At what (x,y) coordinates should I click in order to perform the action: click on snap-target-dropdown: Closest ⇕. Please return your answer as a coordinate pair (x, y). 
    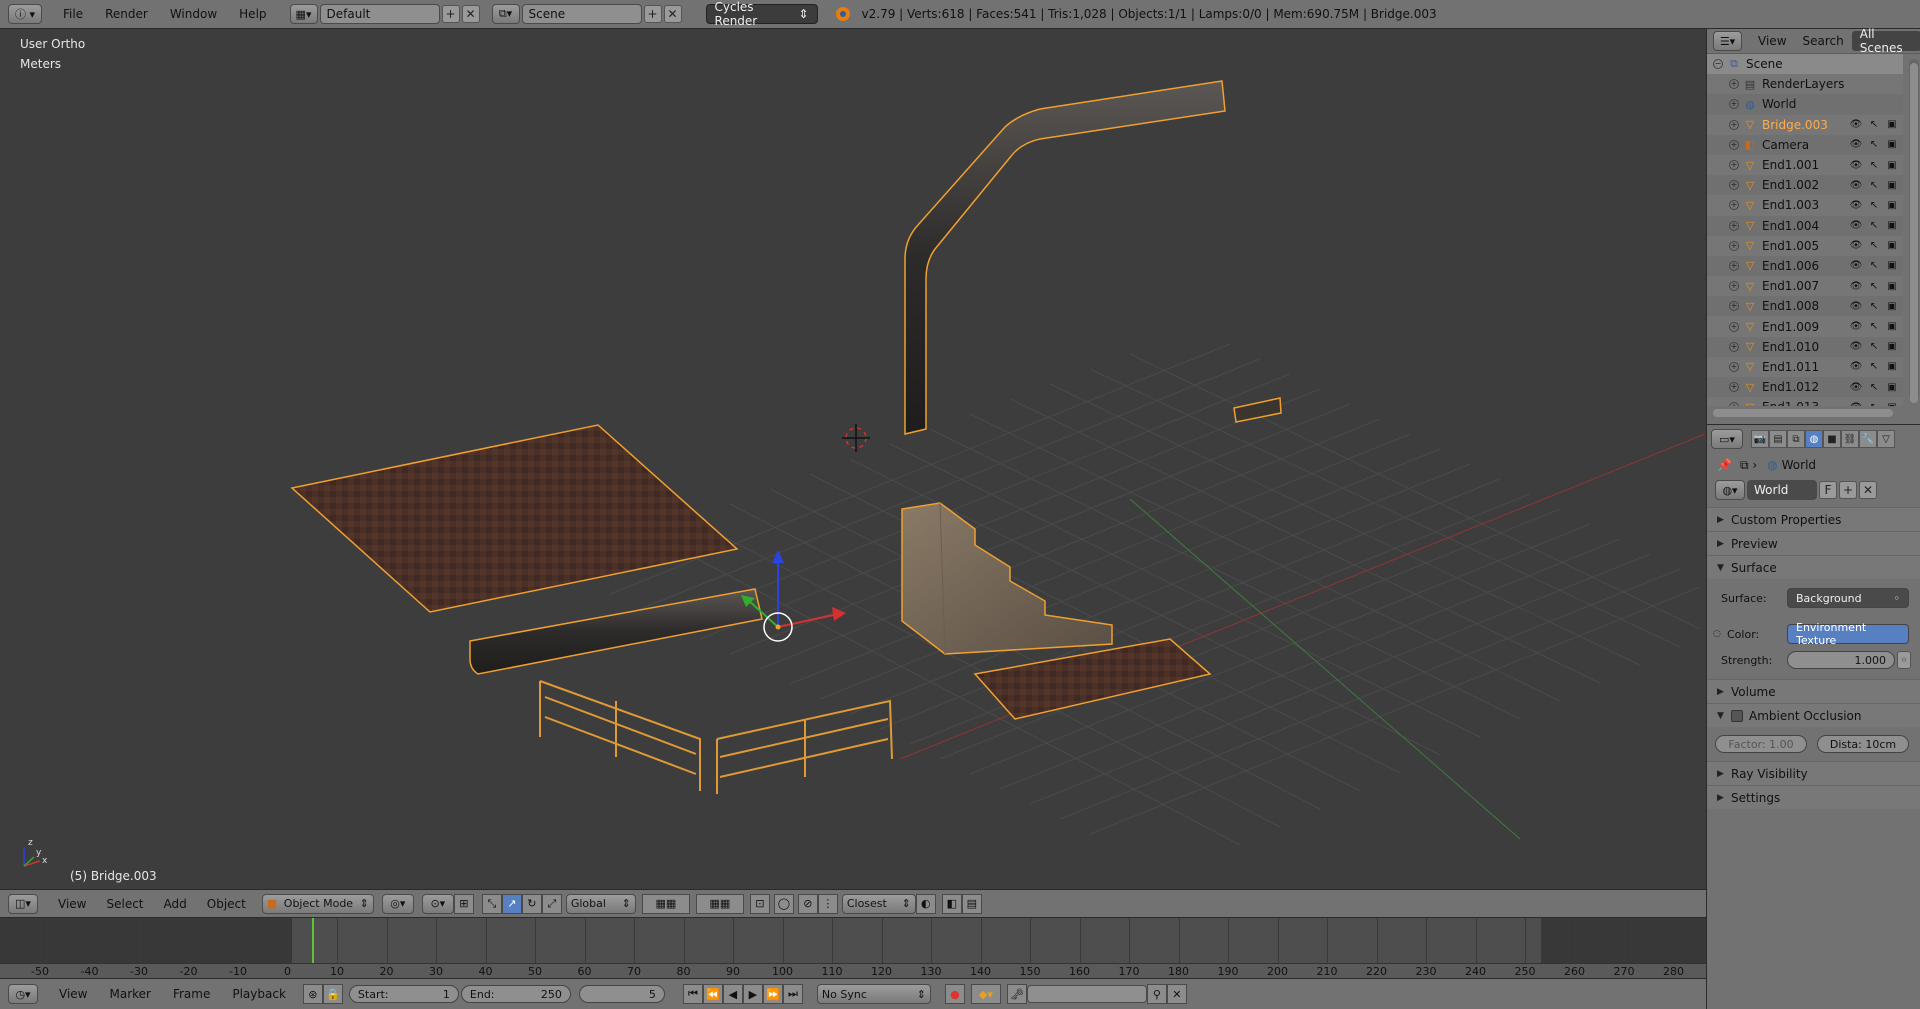
    Looking at the image, I should click on (878, 903).